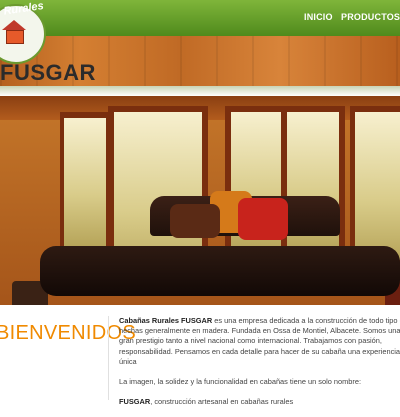 The height and width of the screenshot is (417, 400). Describe the element at coordinates (15, 37) in the screenshot. I see `house-icon` at that location.